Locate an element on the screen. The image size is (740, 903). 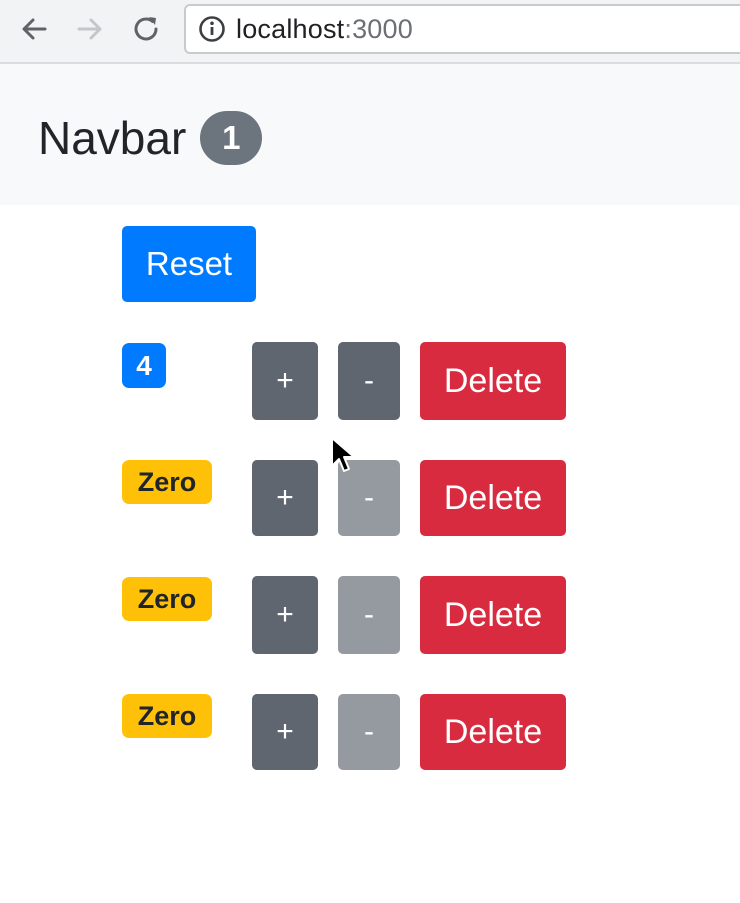
reload-button is located at coordinates (146, 29).